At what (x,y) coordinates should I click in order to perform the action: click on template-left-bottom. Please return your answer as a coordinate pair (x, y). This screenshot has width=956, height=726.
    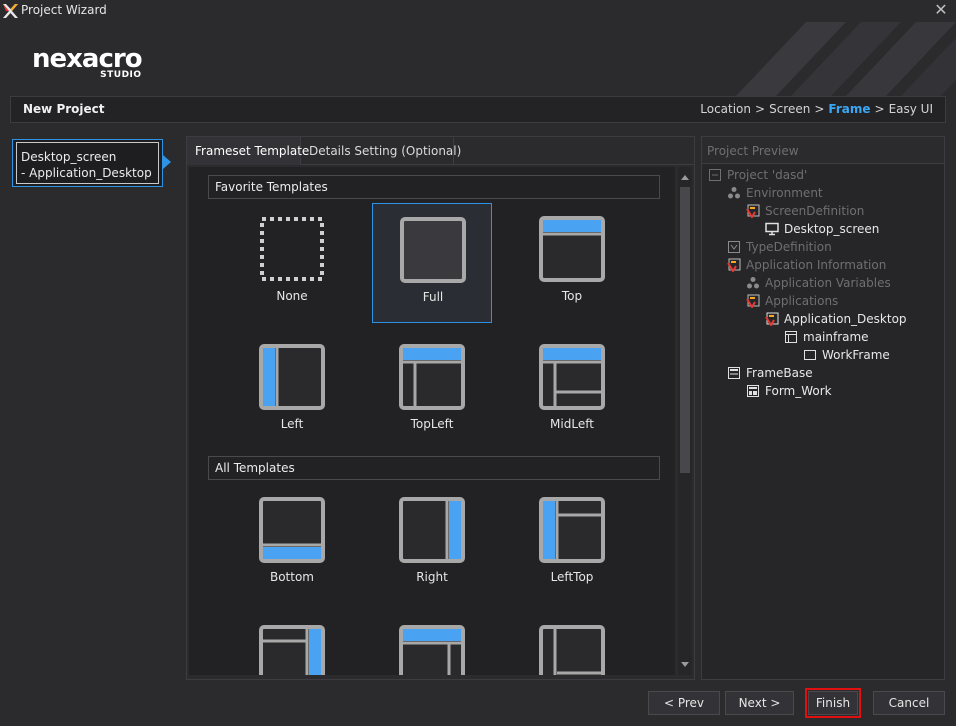
    Looking at the image, I should click on (572, 643).